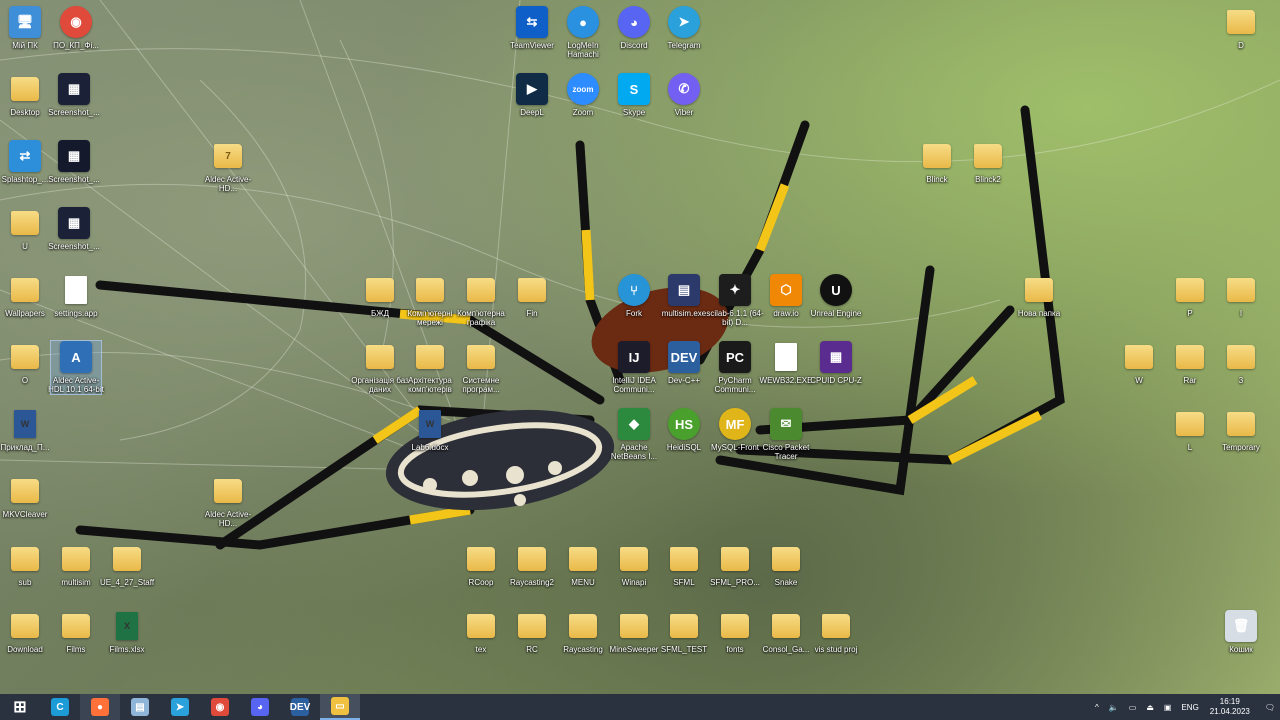  What do you see at coordinates (583, 565) in the screenshot?
I see `desktop-icon-menu: MENU` at bounding box center [583, 565].